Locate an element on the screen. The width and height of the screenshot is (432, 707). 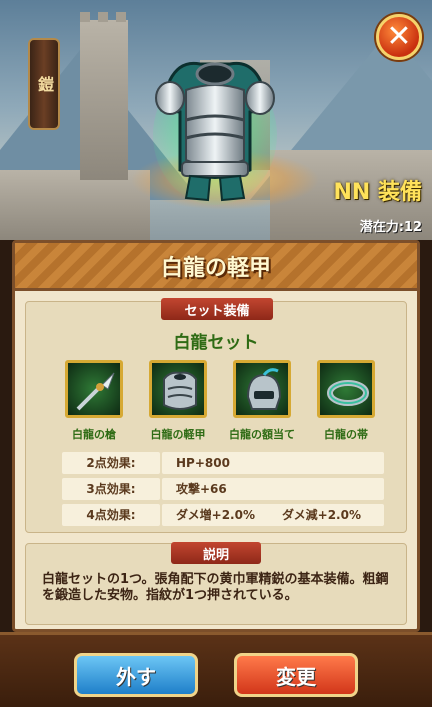
change-button: 変更 is located at coordinates (296, 675).